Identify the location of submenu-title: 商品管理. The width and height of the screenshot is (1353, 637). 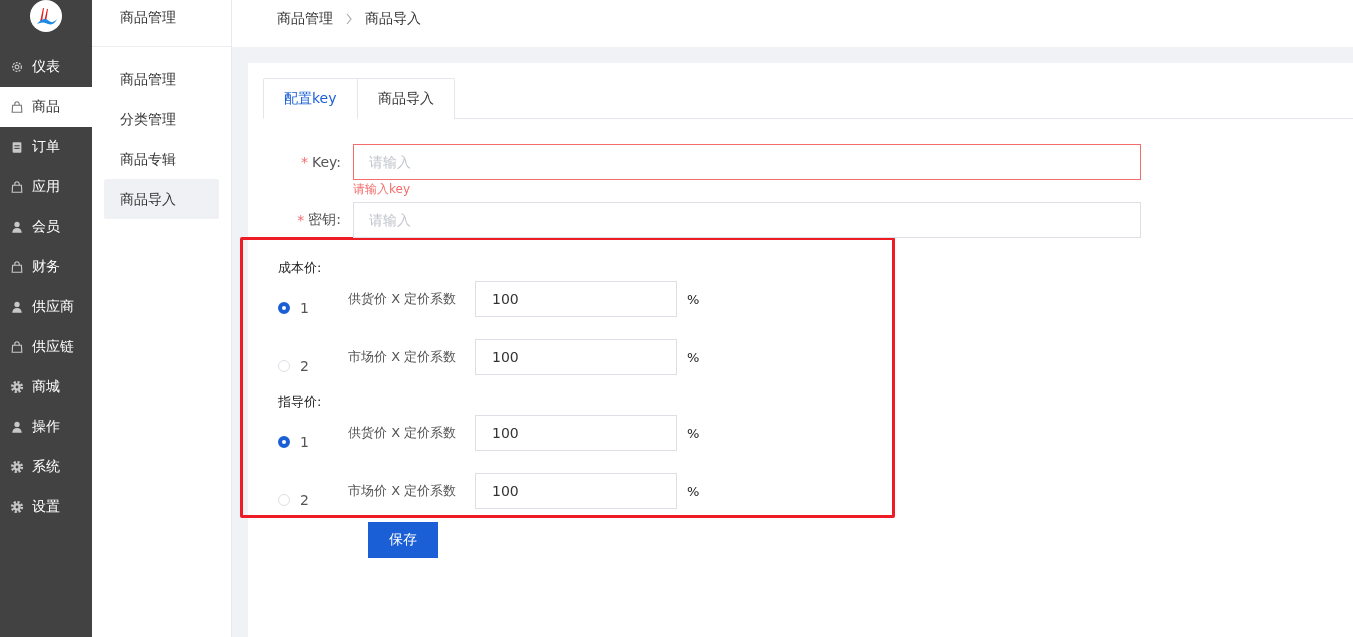
(148, 18).